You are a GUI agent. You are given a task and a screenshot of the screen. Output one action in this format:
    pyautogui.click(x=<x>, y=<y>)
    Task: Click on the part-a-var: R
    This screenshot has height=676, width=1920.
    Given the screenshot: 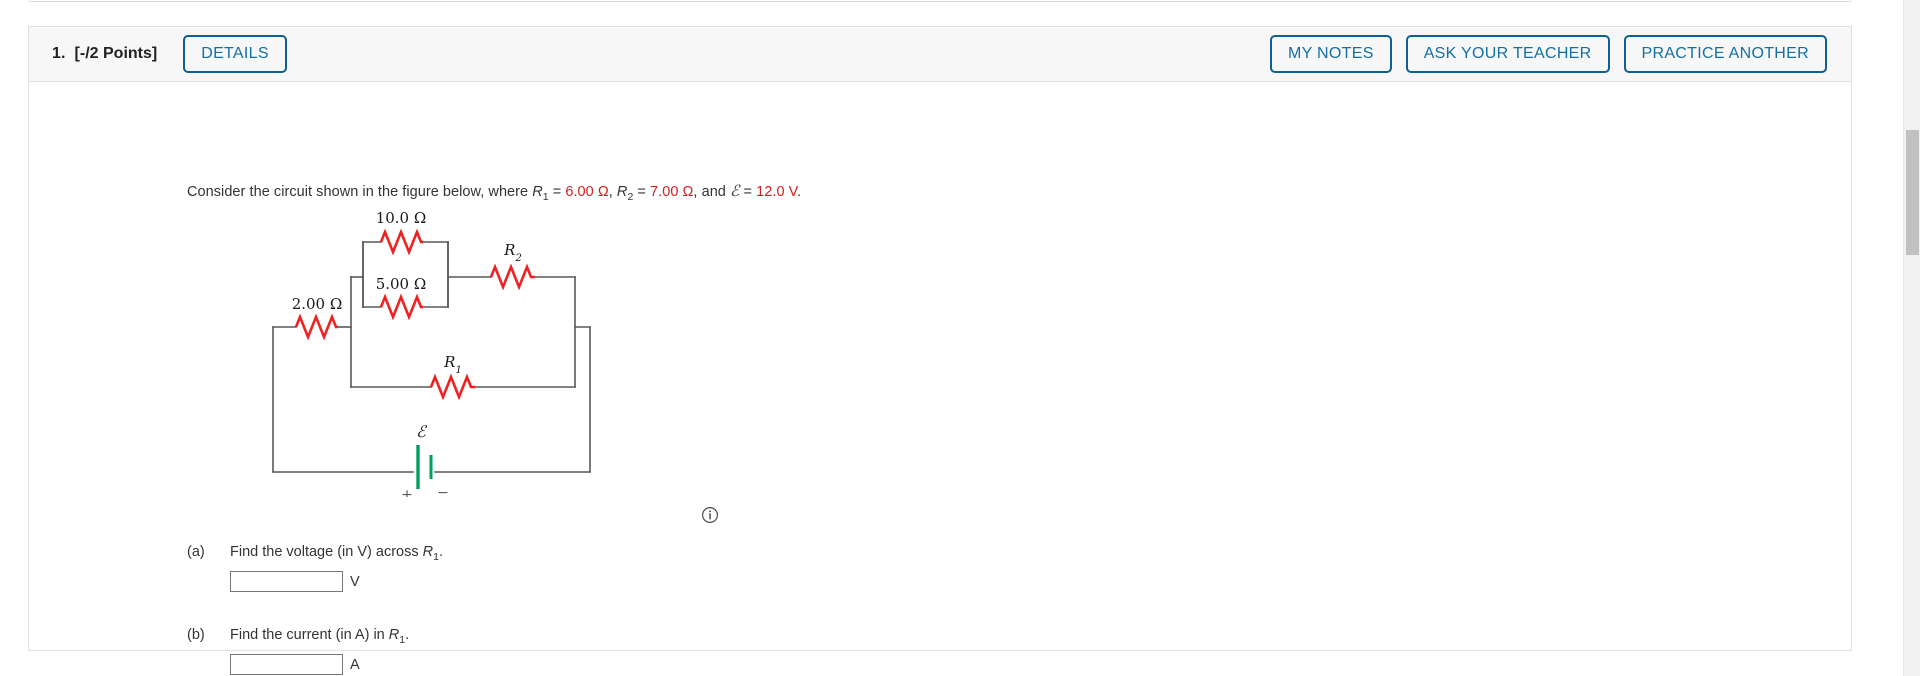 What is the action you would take?
    pyautogui.click(x=428, y=552)
    